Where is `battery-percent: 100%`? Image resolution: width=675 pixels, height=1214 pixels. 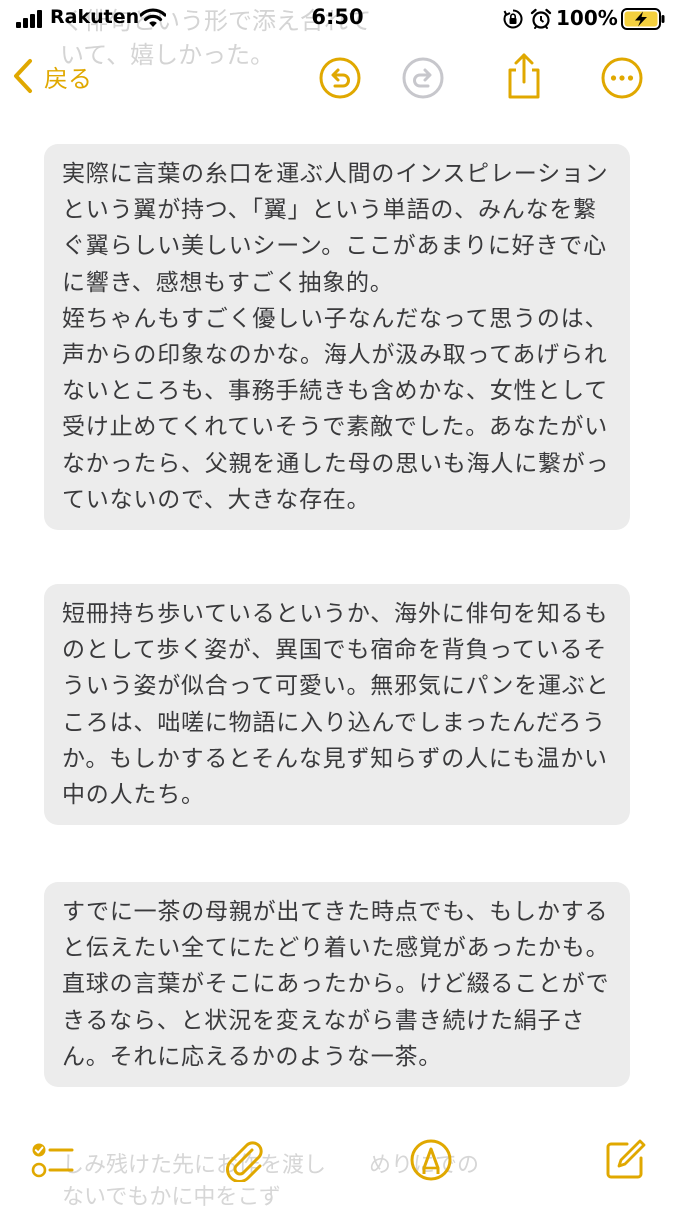 battery-percent: 100% is located at coordinates (587, 18).